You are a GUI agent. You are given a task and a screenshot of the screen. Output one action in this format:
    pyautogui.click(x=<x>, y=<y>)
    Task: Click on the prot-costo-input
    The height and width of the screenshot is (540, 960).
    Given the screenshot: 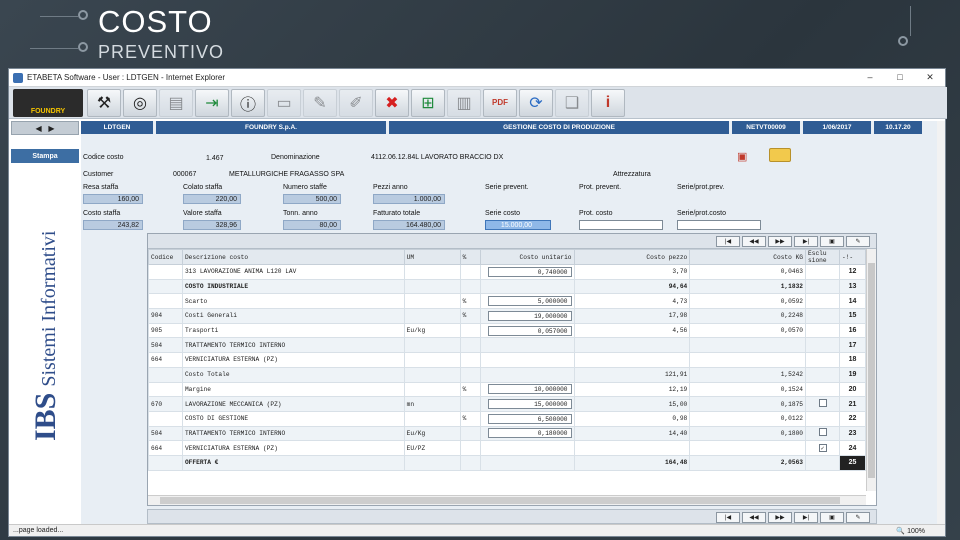 What is the action you would take?
    pyautogui.click(x=621, y=225)
    